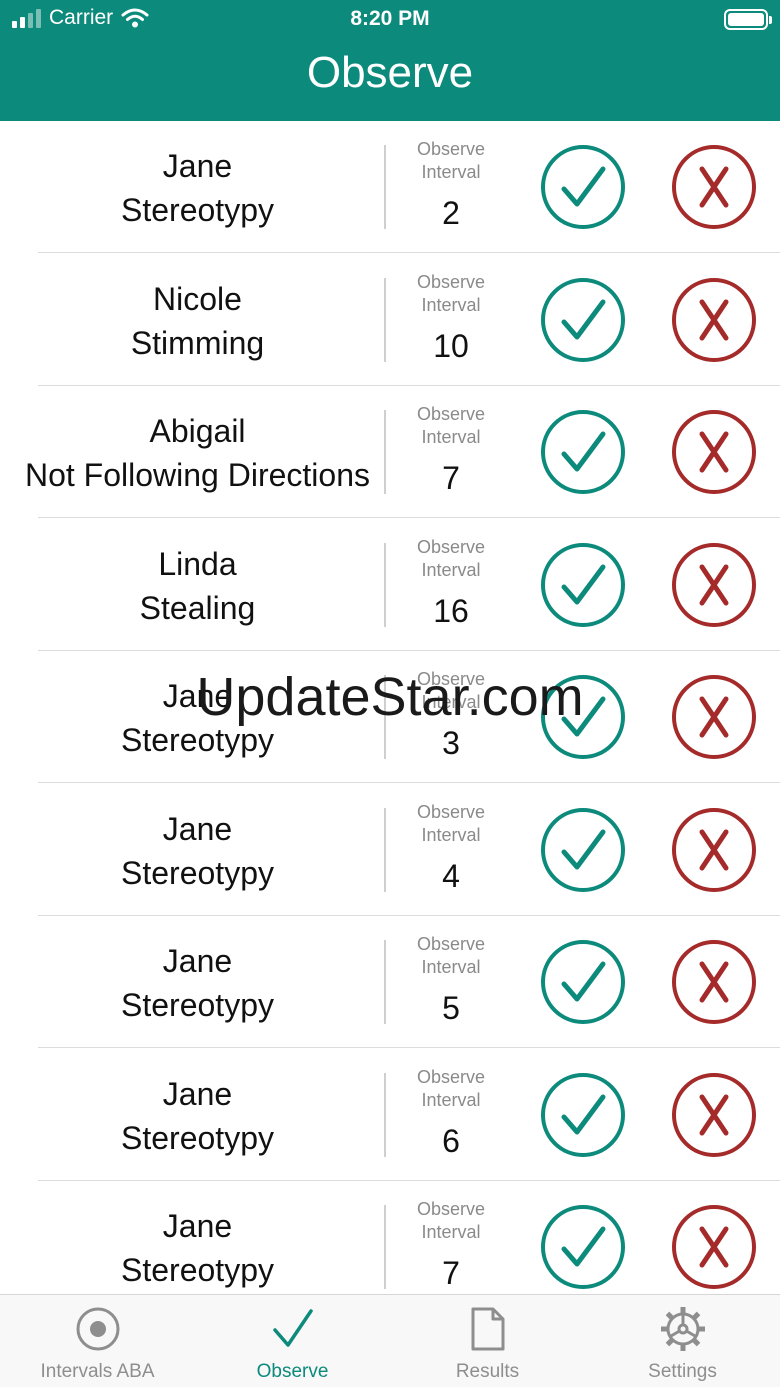  I want to click on status-bar: Carrier 8:20 PM, so click(390, 20).